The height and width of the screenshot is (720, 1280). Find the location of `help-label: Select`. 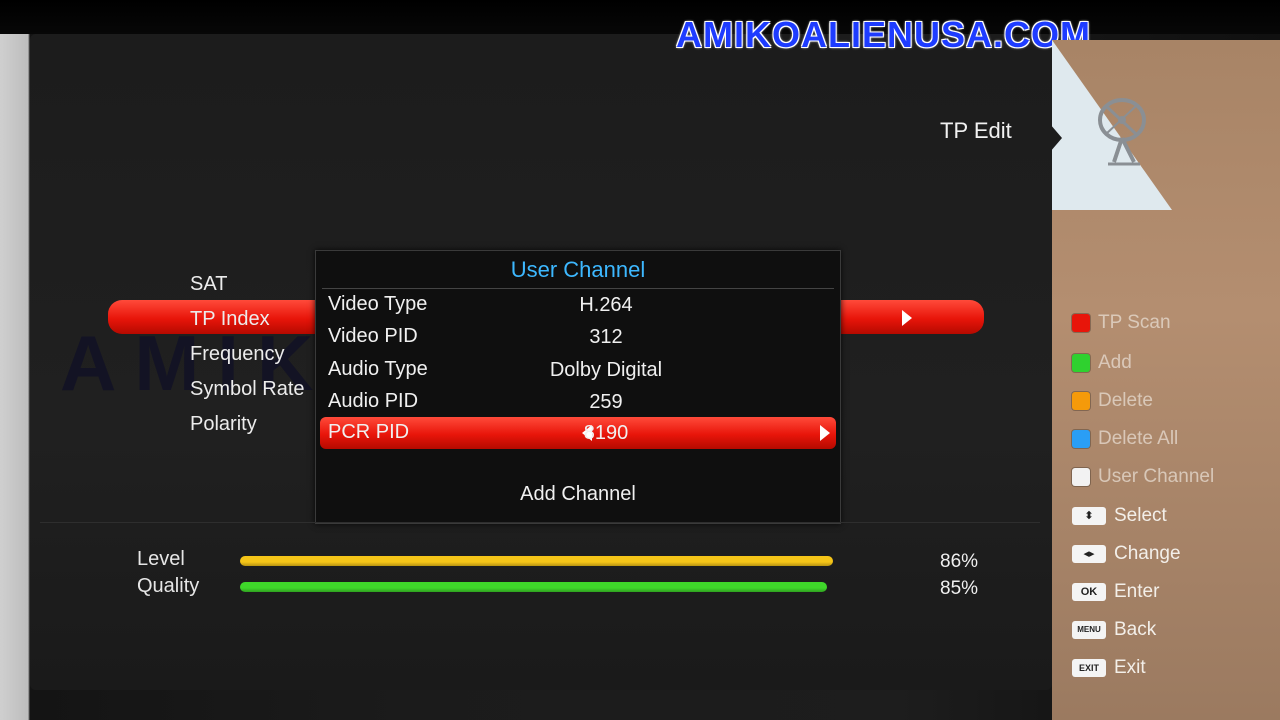

help-label: Select is located at coordinates (1140, 515).